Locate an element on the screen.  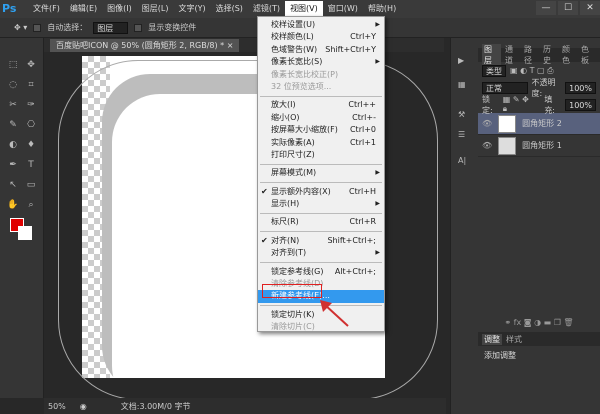
panel-tab: 样式 is located at coordinates (514, 339).